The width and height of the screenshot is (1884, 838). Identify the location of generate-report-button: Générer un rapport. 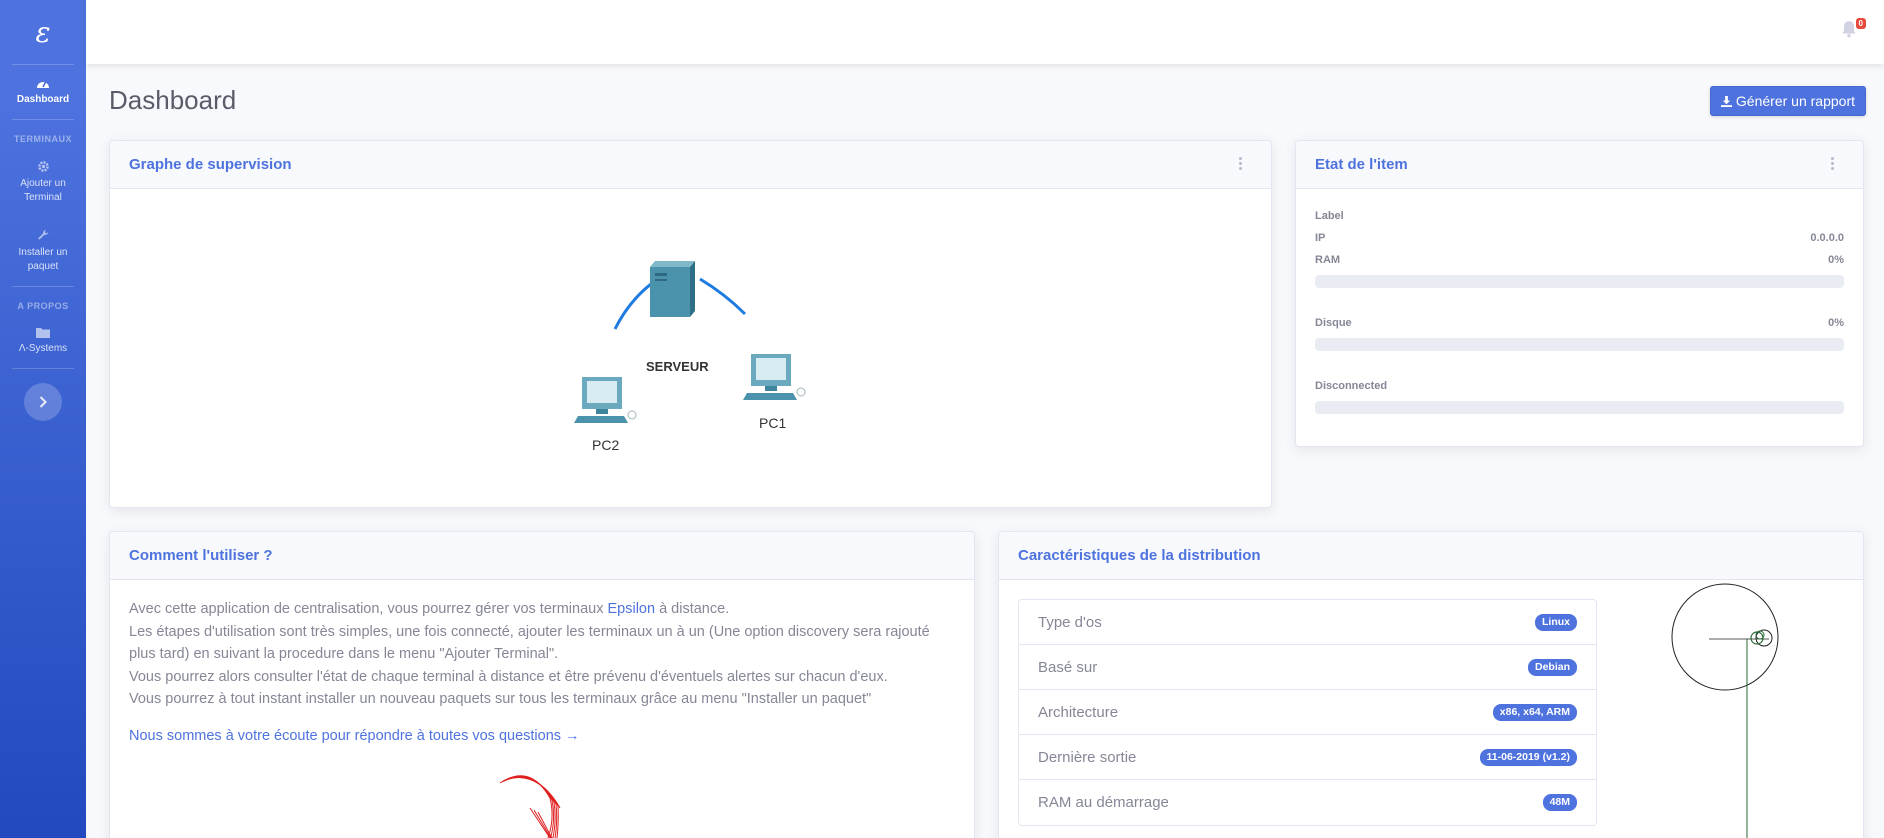
(1787, 101).